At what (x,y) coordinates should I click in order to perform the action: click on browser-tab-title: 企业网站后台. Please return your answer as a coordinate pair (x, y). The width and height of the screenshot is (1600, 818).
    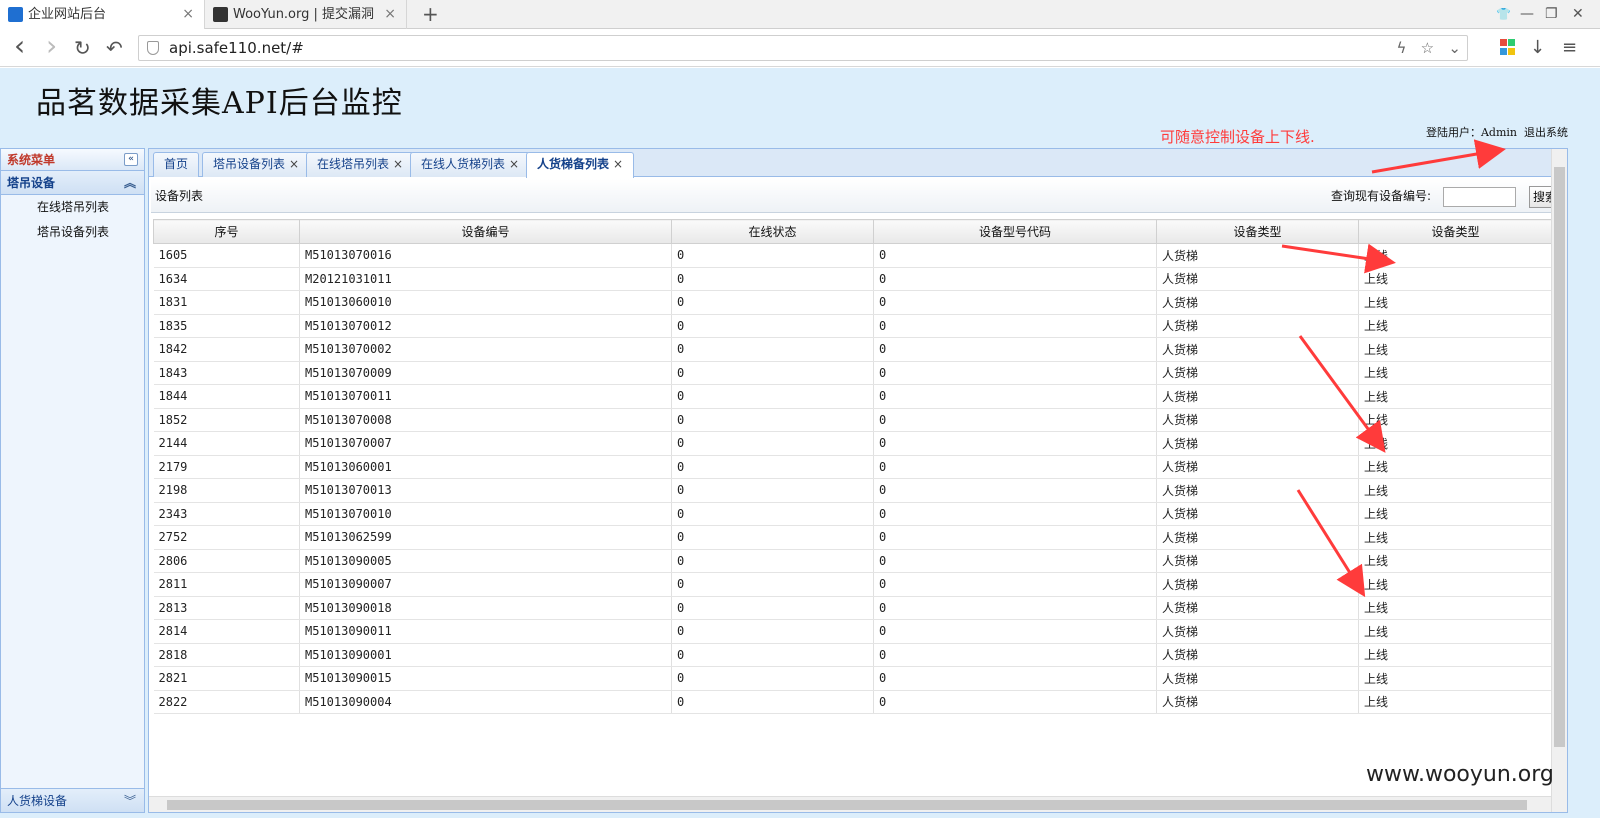
    Looking at the image, I should click on (67, 14).